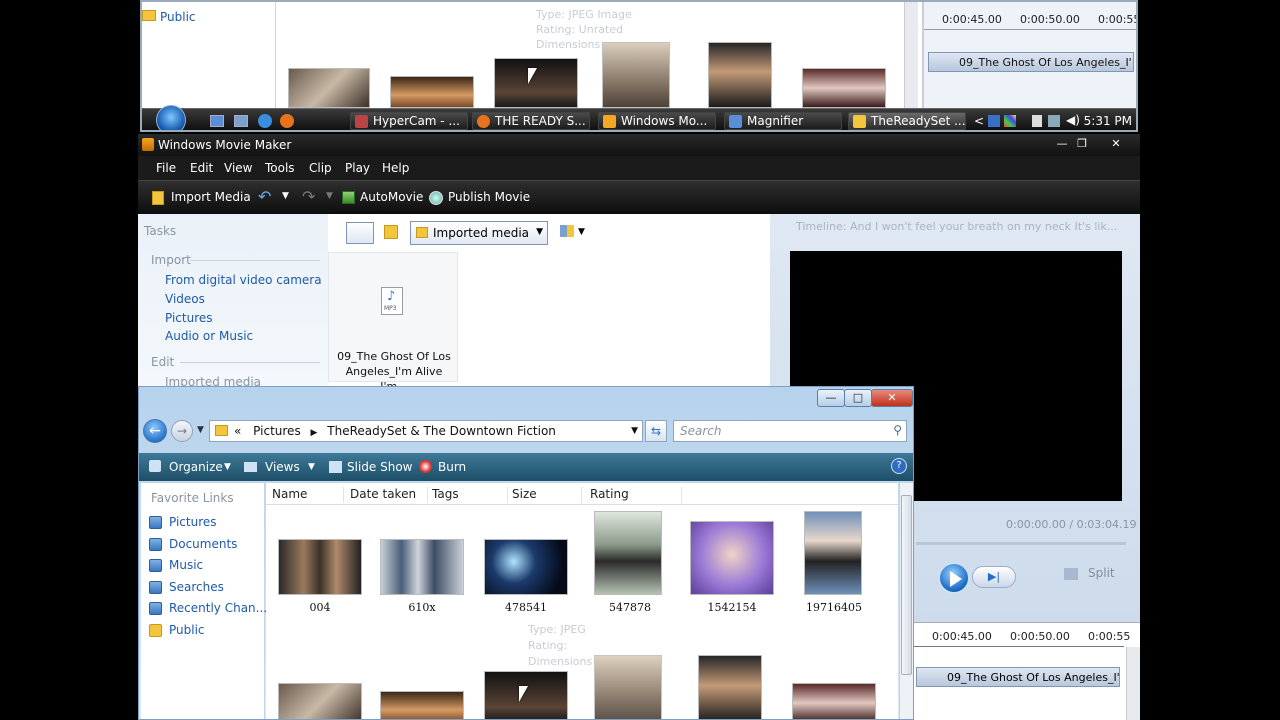  I want to click on slide-show-button: Slide Show, so click(379, 467).